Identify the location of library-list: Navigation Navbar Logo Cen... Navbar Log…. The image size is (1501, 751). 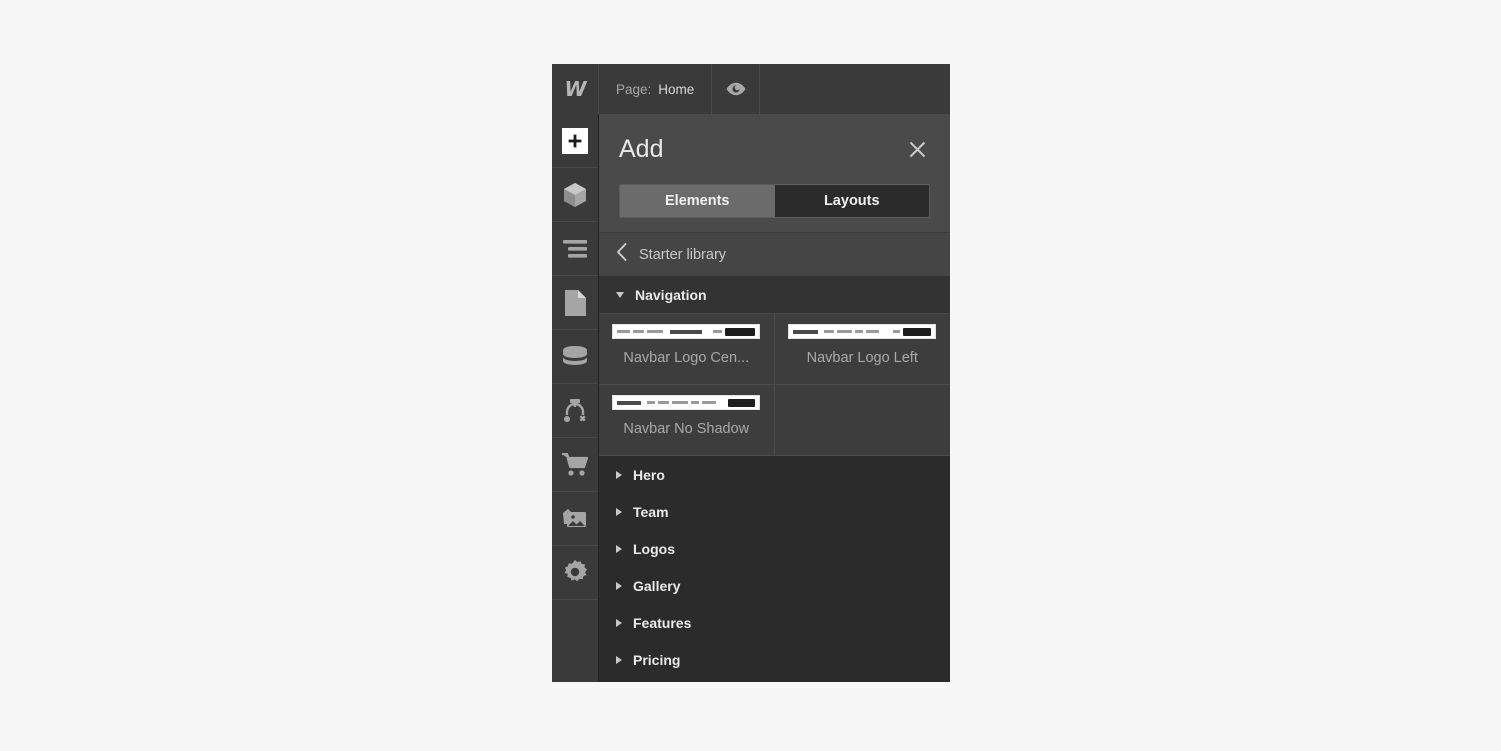
(774, 479).